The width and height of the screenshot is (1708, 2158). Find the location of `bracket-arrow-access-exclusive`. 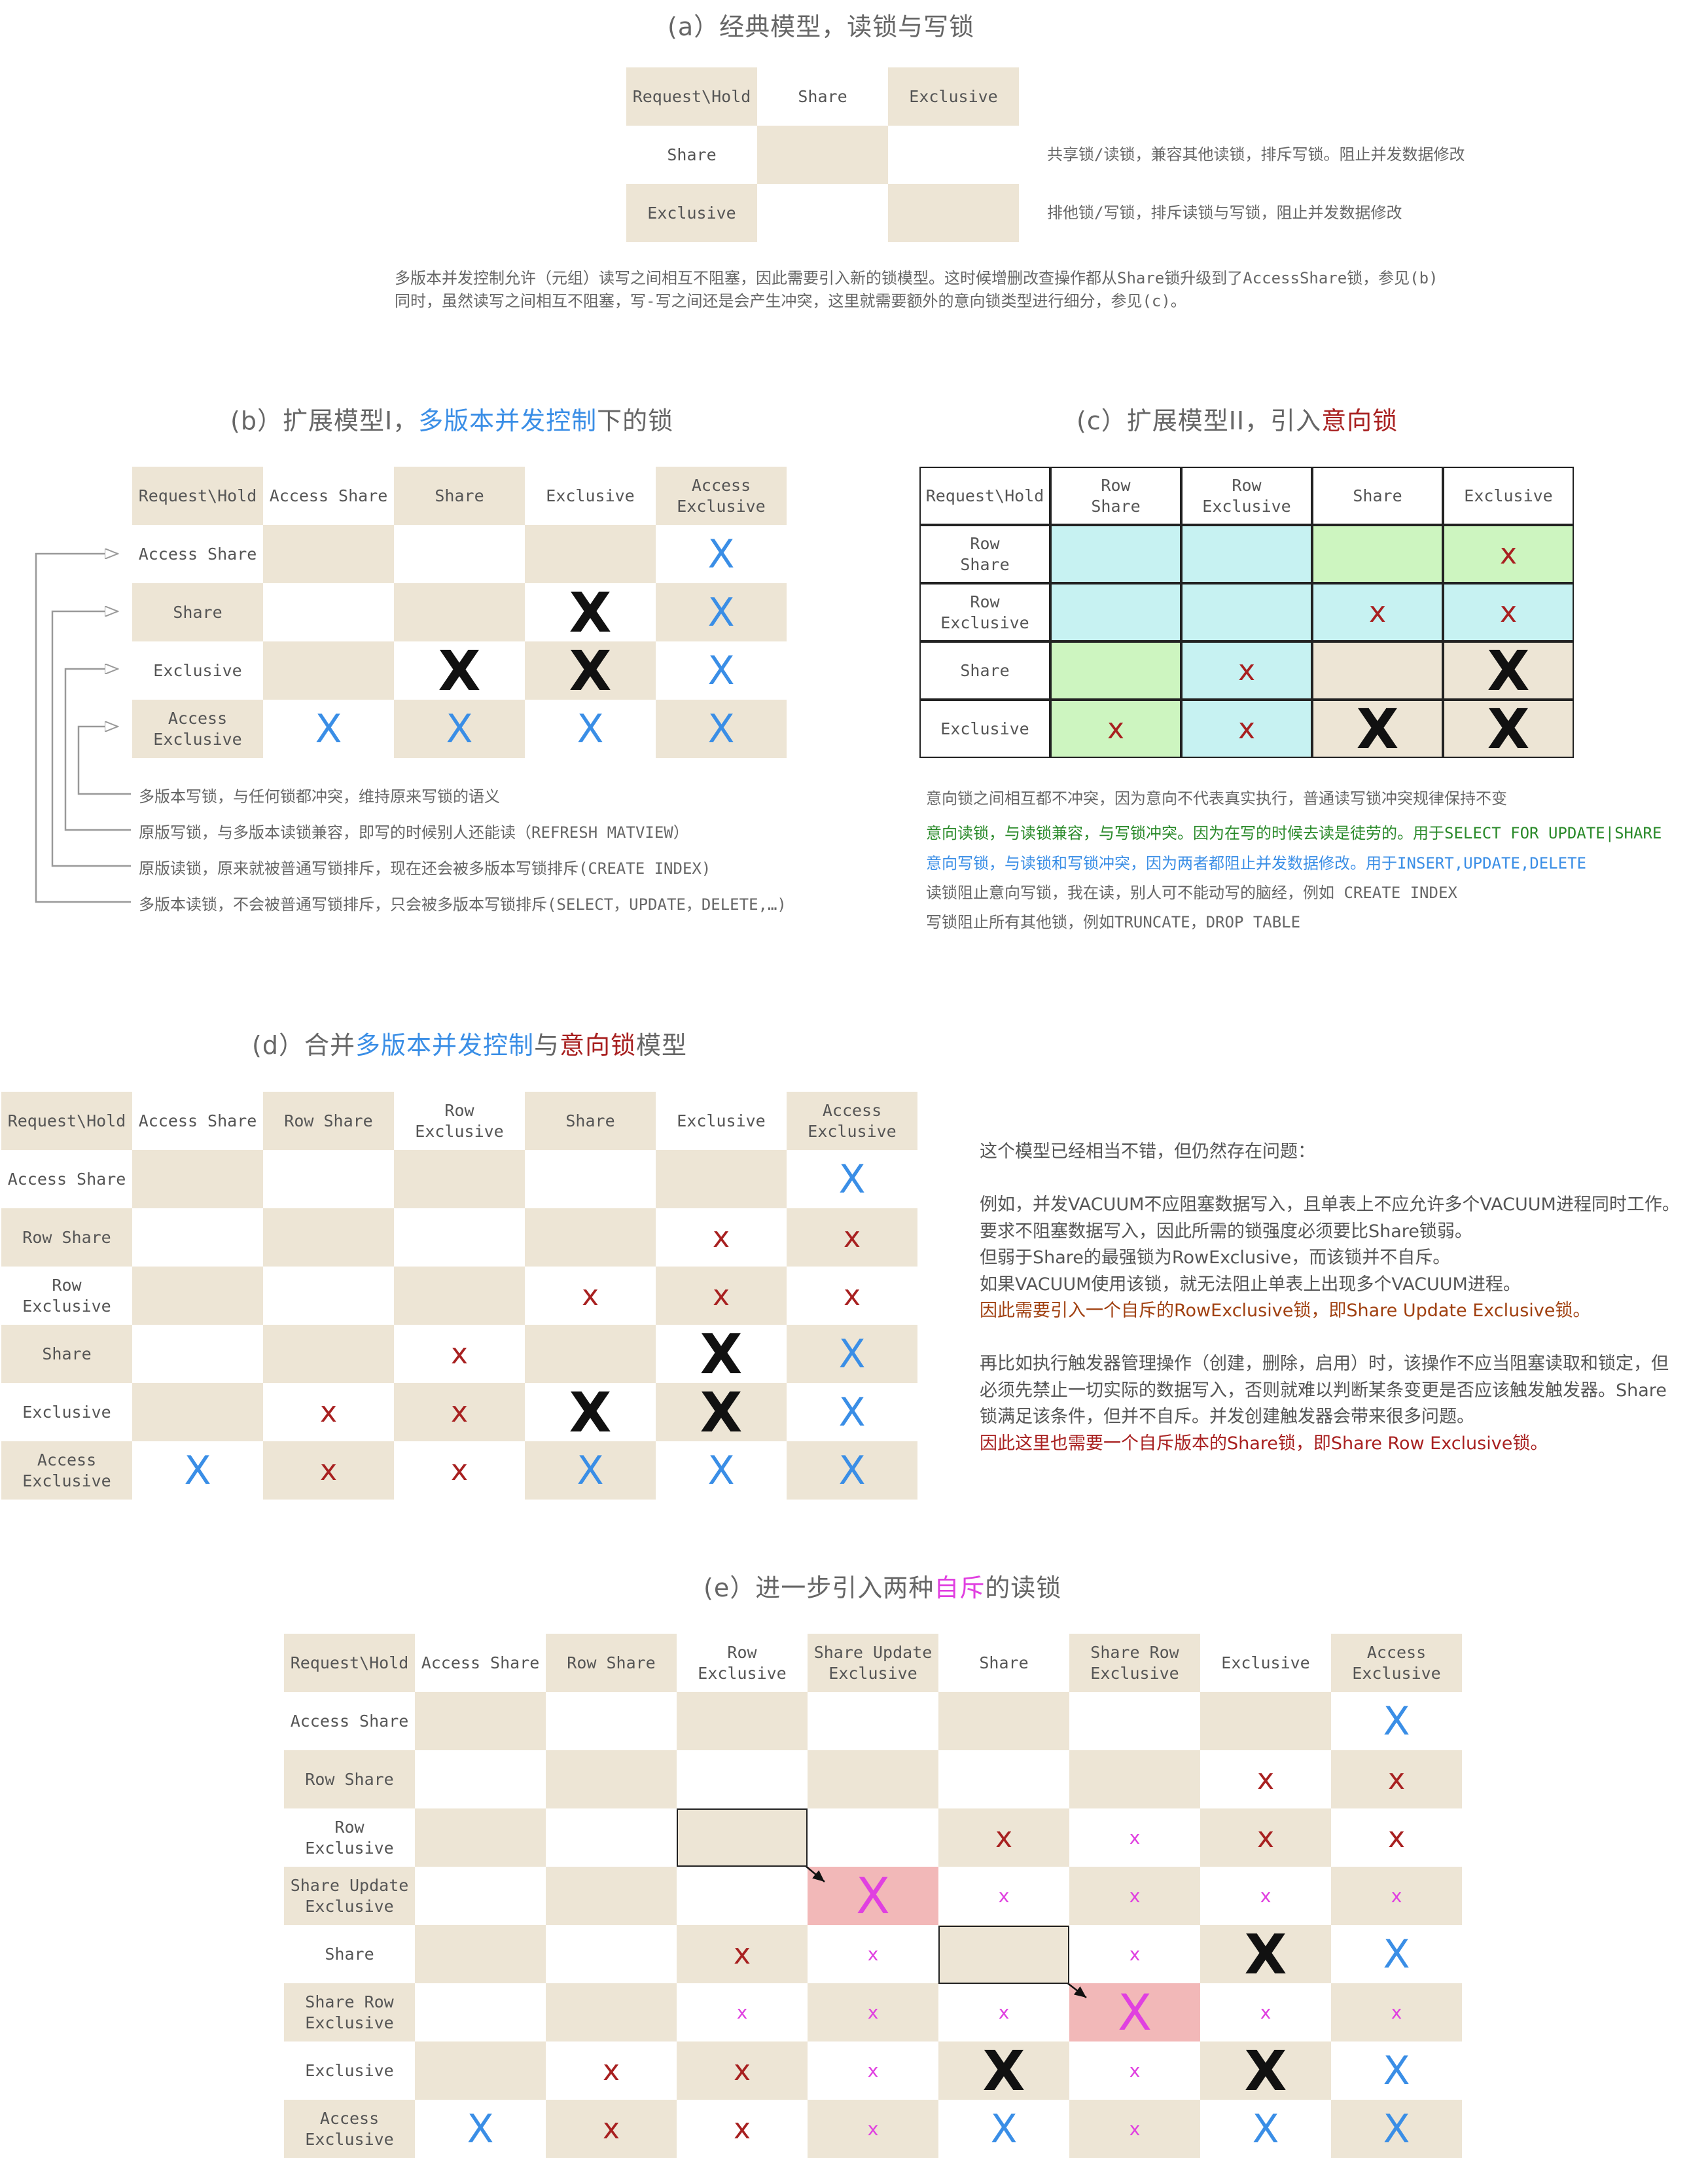

bracket-arrow-access-exclusive is located at coordinates (104, 761).